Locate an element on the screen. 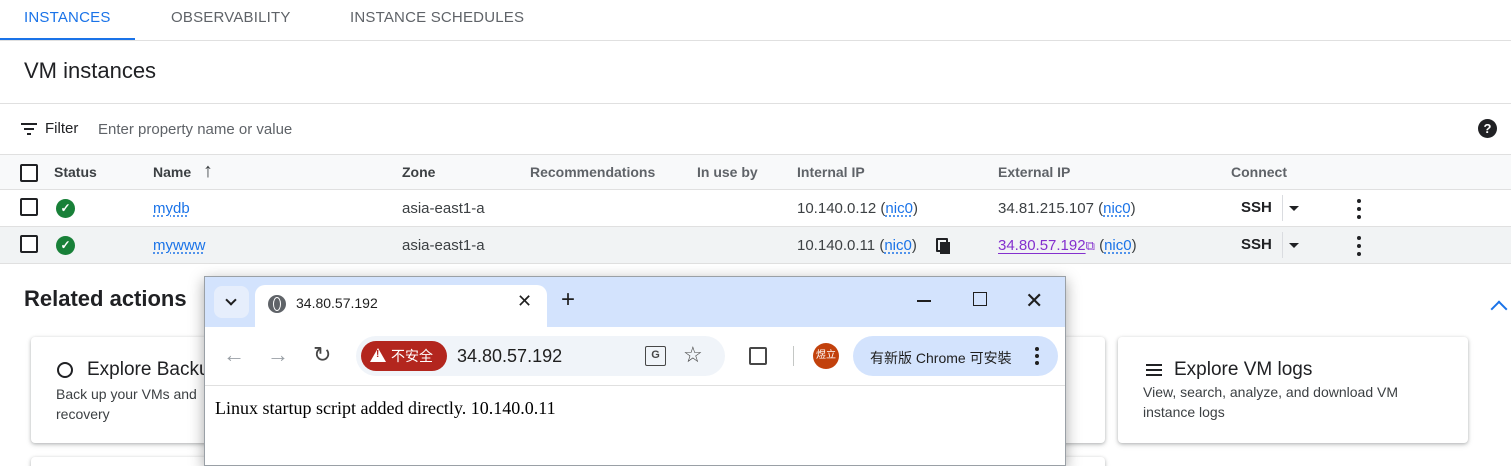  column-internal-ip: Internal IP is located at coordinates (831, 172).